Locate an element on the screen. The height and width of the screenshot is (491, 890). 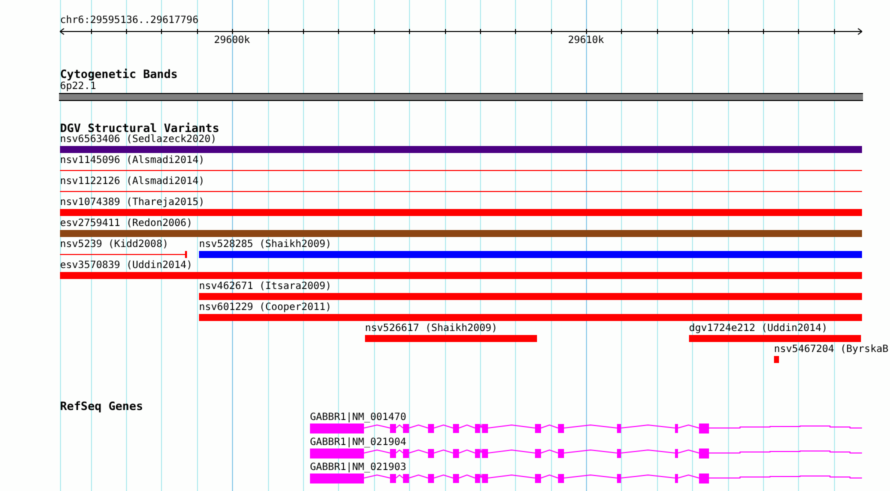
track-title: RefSeq Genes is located at coordinates (102, 406).